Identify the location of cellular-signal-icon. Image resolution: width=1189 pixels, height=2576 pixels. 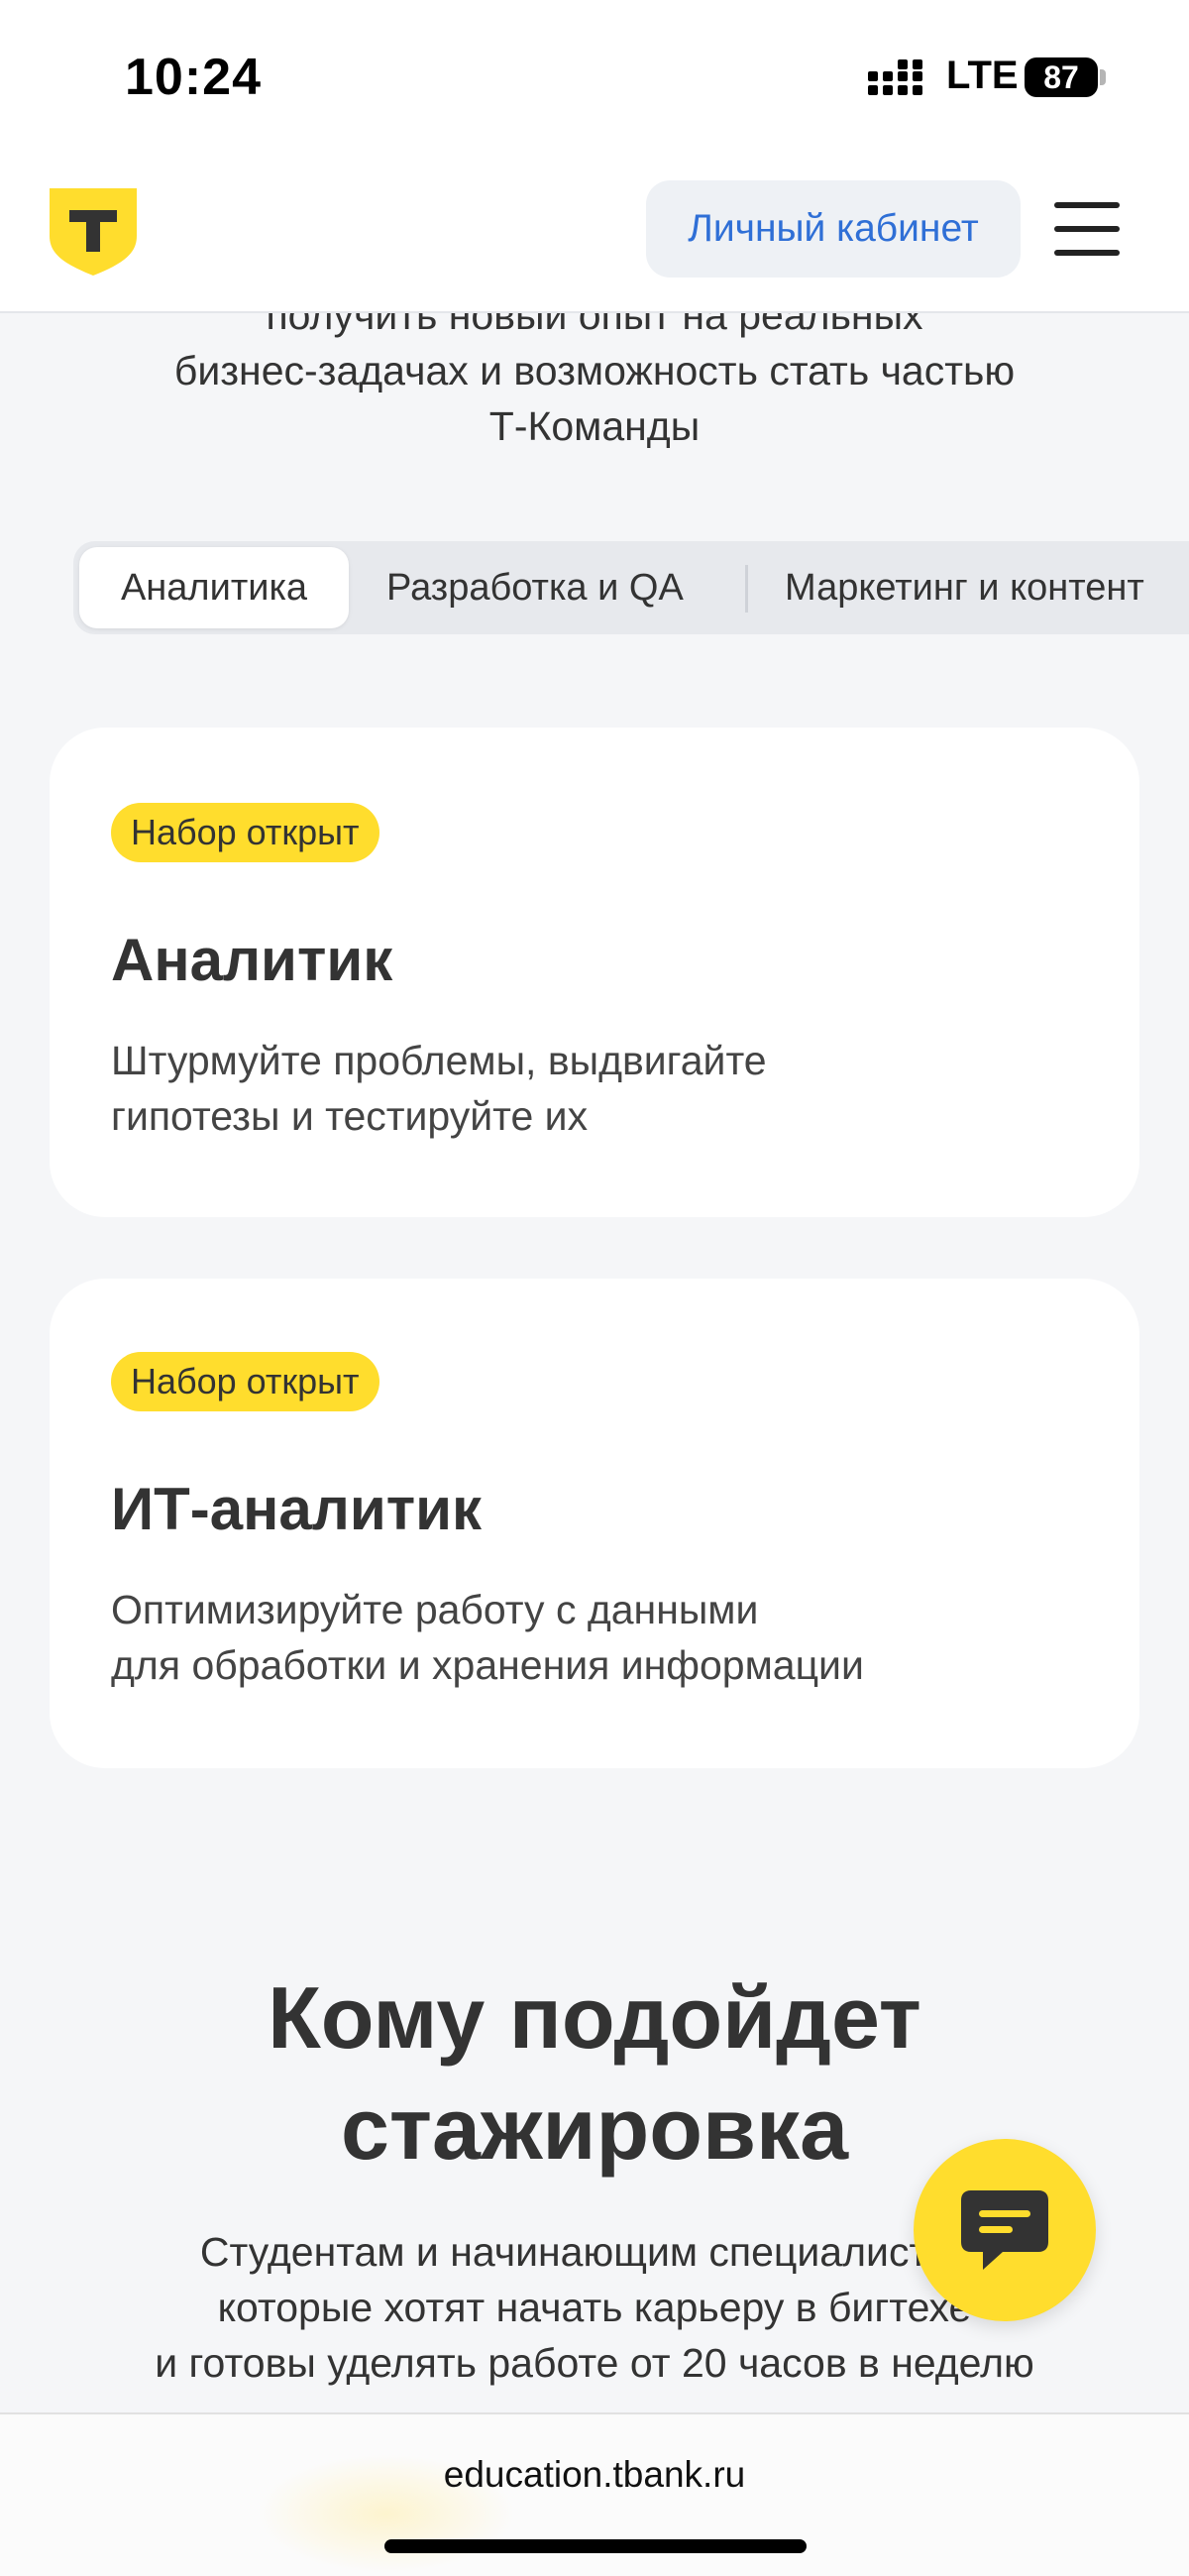
(895, 77).